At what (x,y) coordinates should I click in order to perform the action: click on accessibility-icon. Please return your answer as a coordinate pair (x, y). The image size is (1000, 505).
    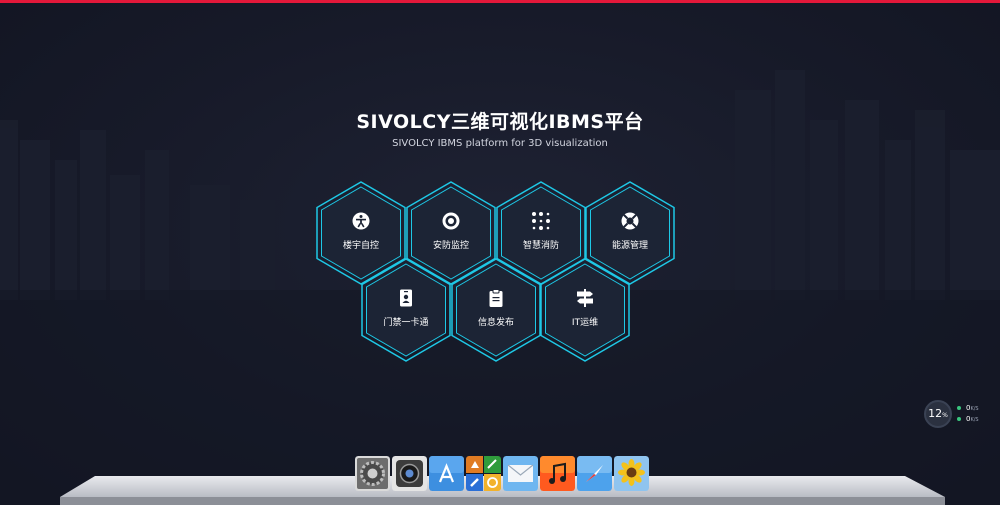
    Looking at the image, I should click on (361, 221).